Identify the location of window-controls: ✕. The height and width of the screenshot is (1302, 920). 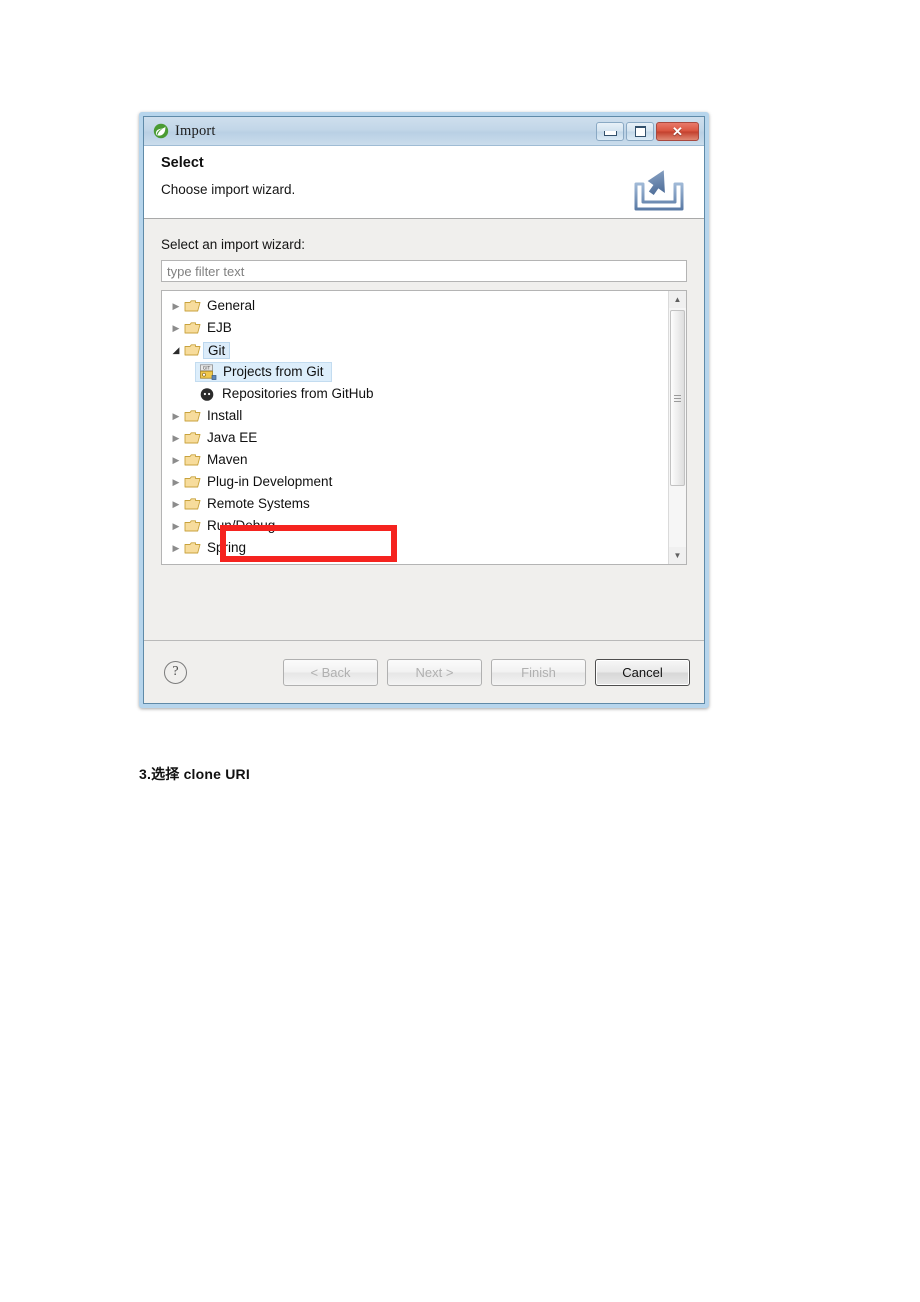
(648, 131).